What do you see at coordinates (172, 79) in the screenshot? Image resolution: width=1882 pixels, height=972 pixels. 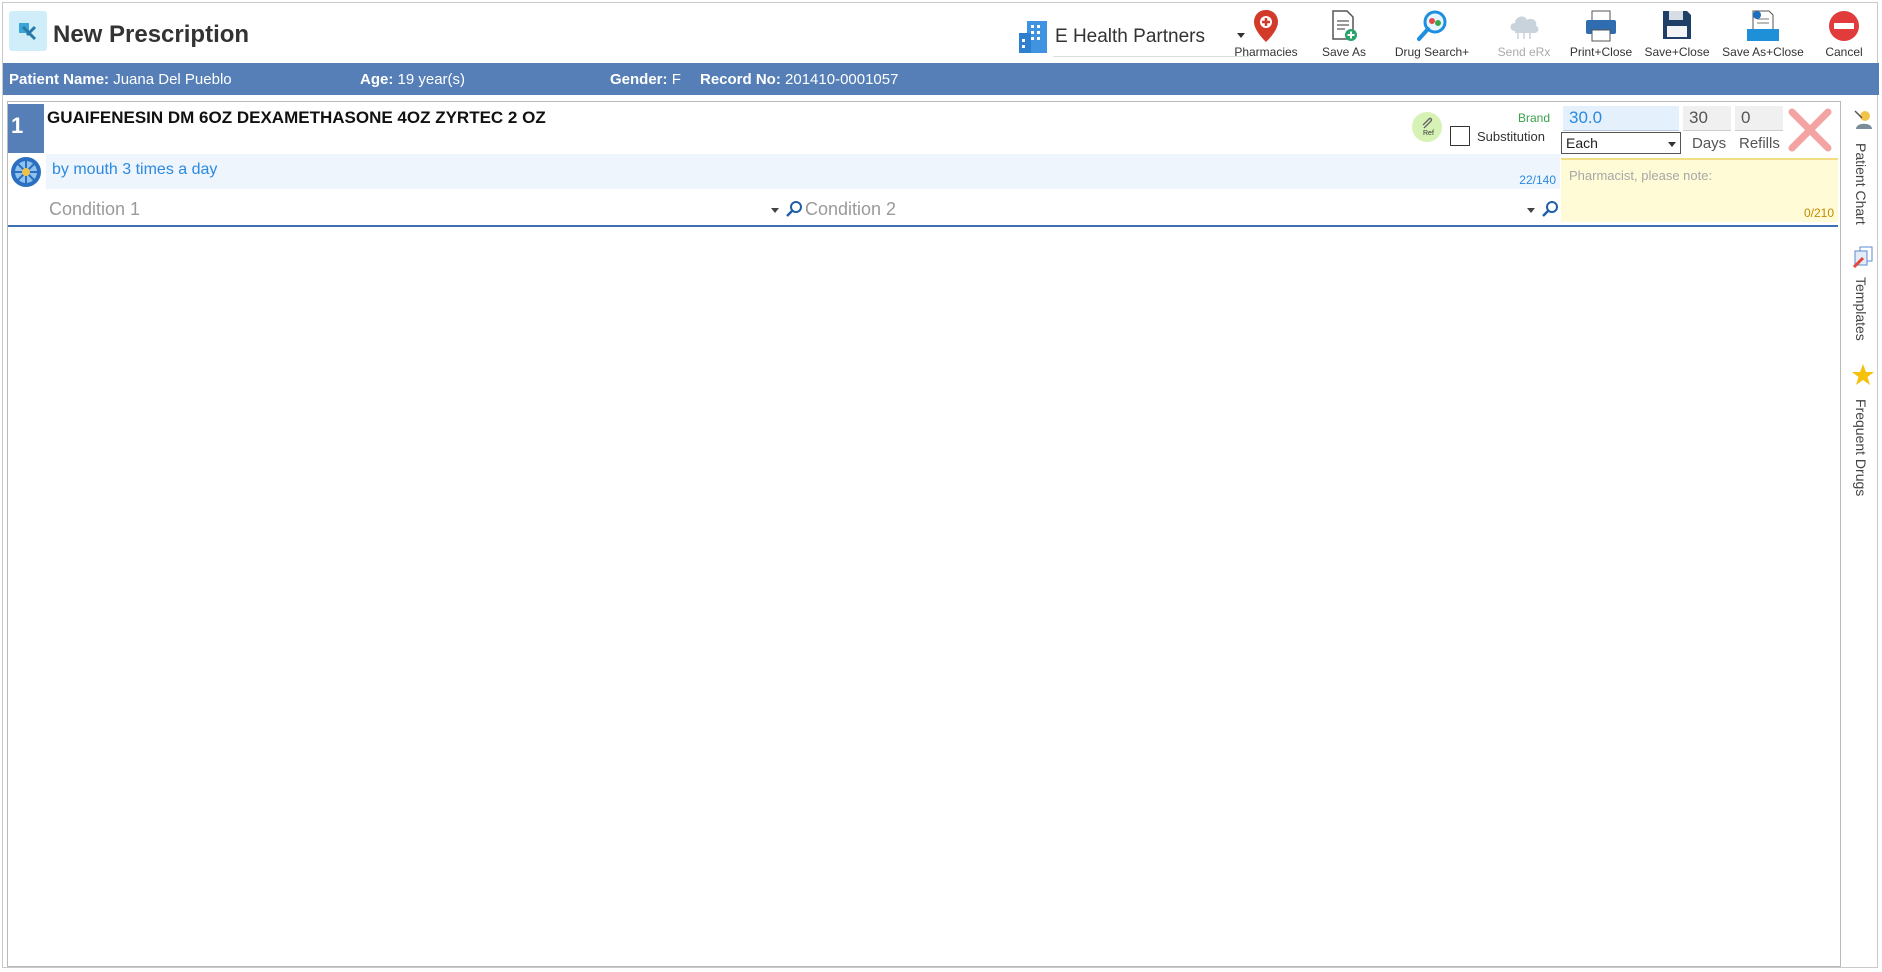 I see `patient-name-value: Juana Del Pueblo` at bounding box center [172, 79].